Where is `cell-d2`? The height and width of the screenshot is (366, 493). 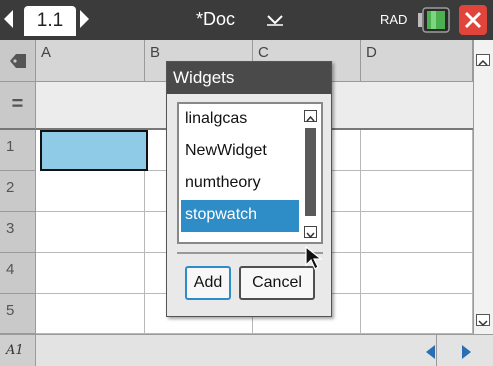 cell-d2 is located at coordinates (417, 191).